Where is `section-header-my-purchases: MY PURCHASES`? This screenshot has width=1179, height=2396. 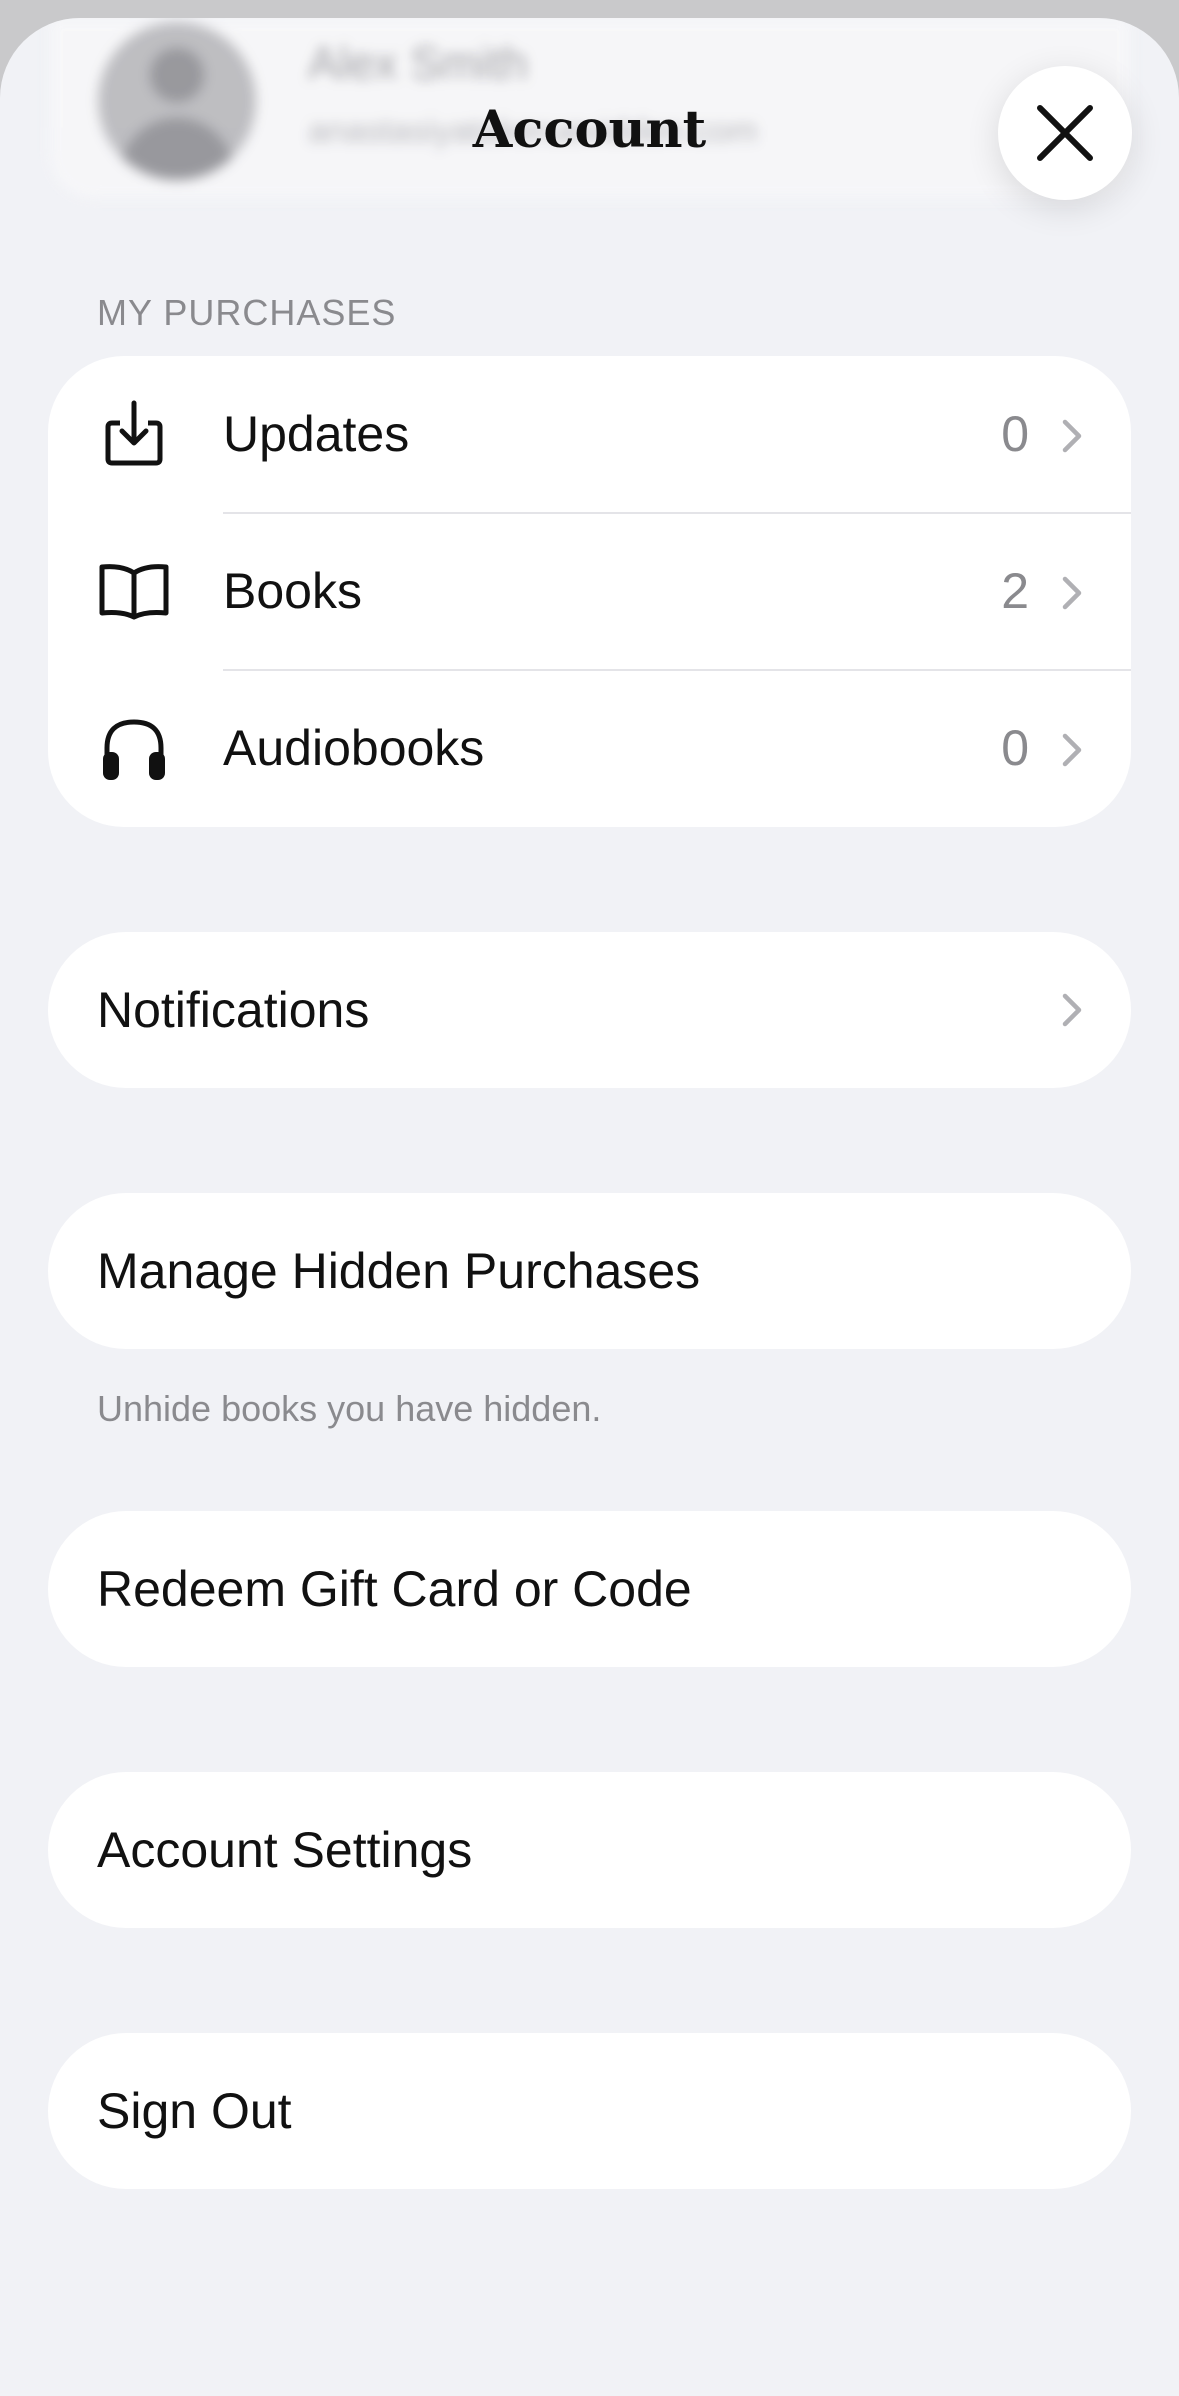 section-header-my-purchases: MY PURCHASES is located at coordinates (247, 312).